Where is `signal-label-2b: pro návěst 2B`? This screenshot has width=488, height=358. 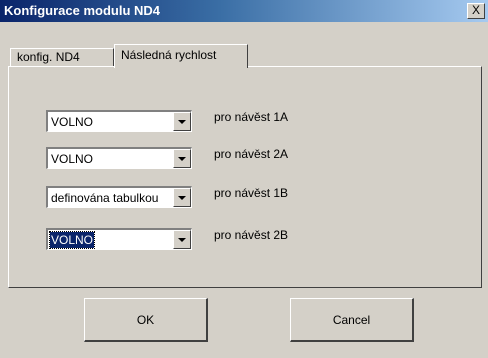
signal-label-2b: pro návěst 2B is located at coordinates (251, 235).